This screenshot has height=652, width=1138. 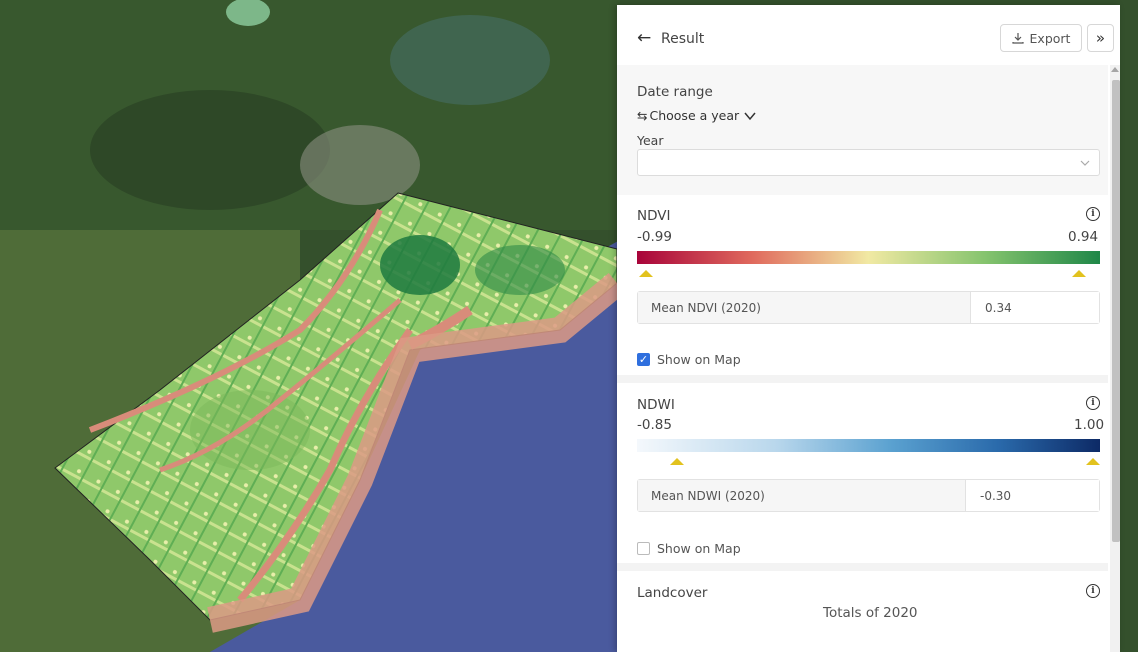 I want to click on collapse-panel-button: », so click(x=1100, y=38).